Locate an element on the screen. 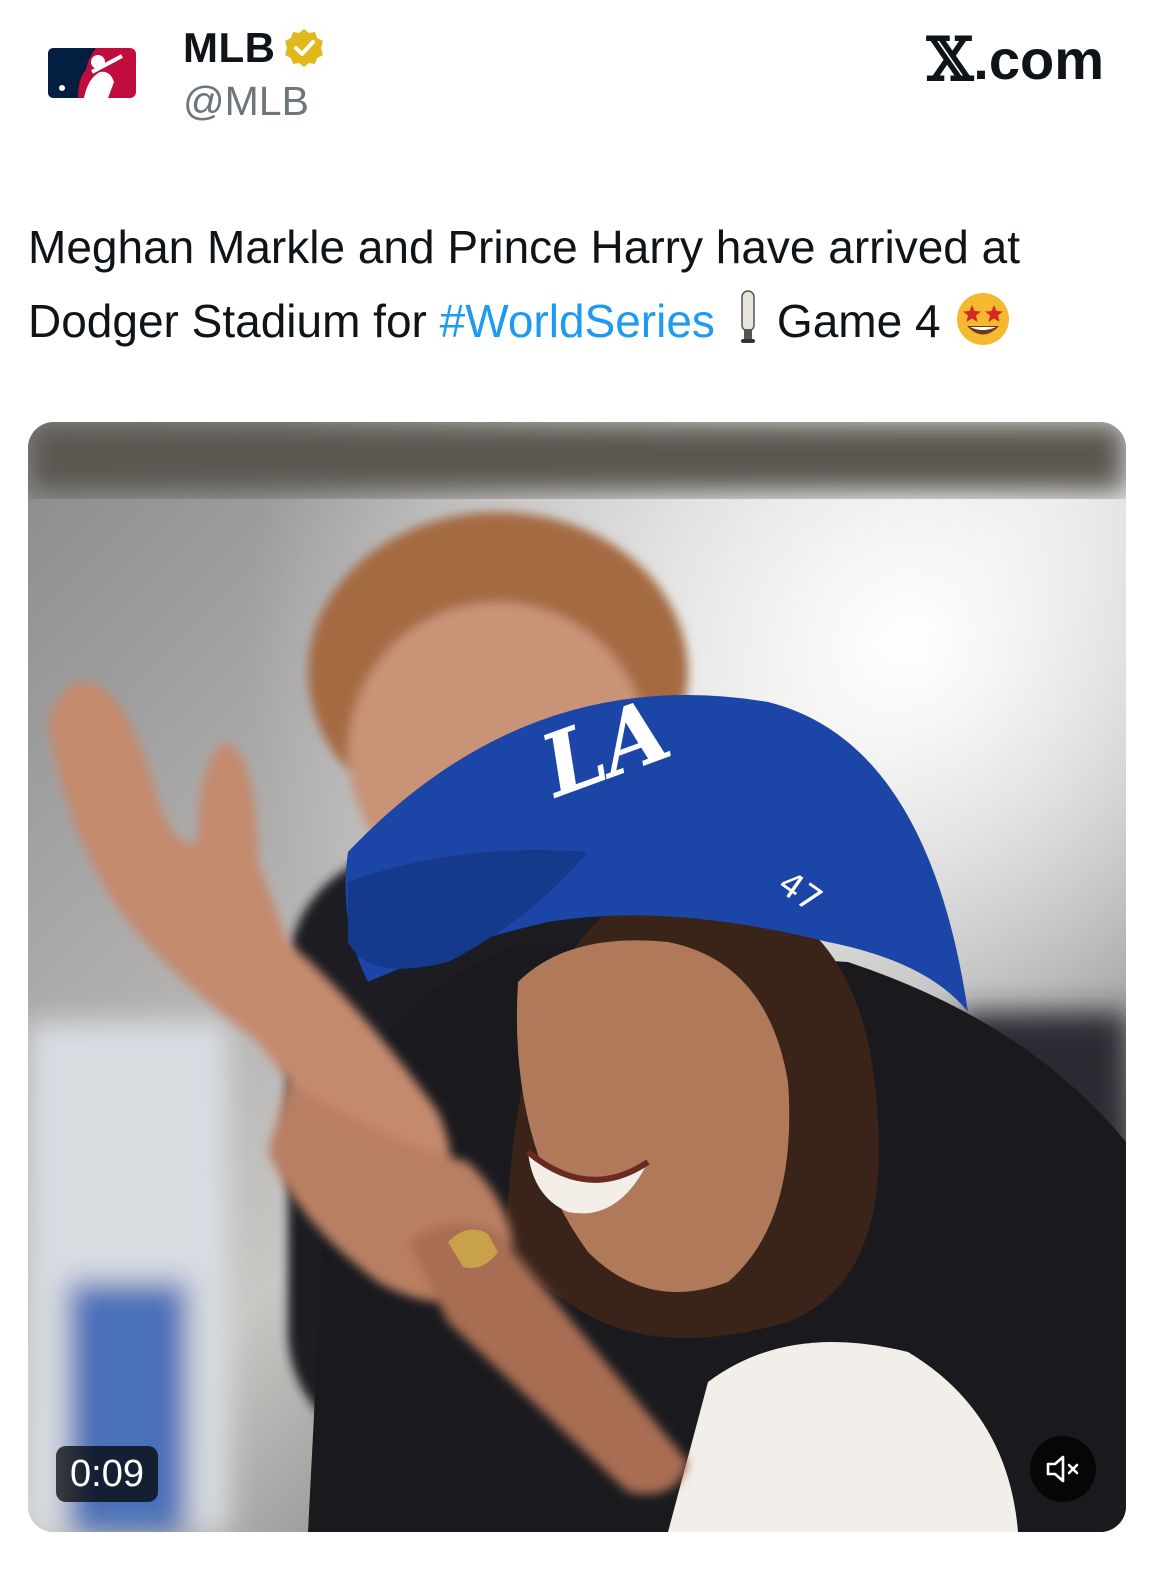 Image resolution: width=1170 pixels, height=1590 pixels. account-name-row: MLB is located at coordinates (254, 48).